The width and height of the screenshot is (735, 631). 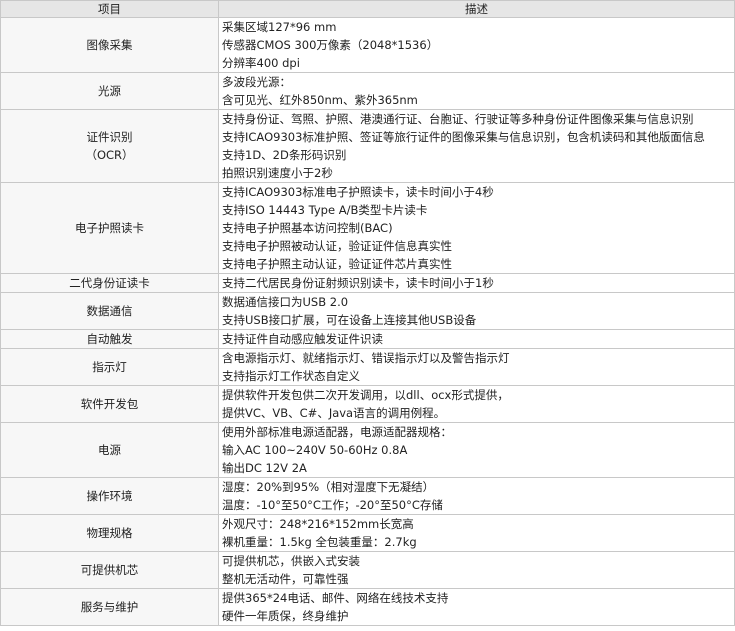 I want to click on spec-row: 服务与维护 提供365*24电话、邮件、网络在线技术支持 硬件一年质保，终身维护, so click(x=367, y=607).